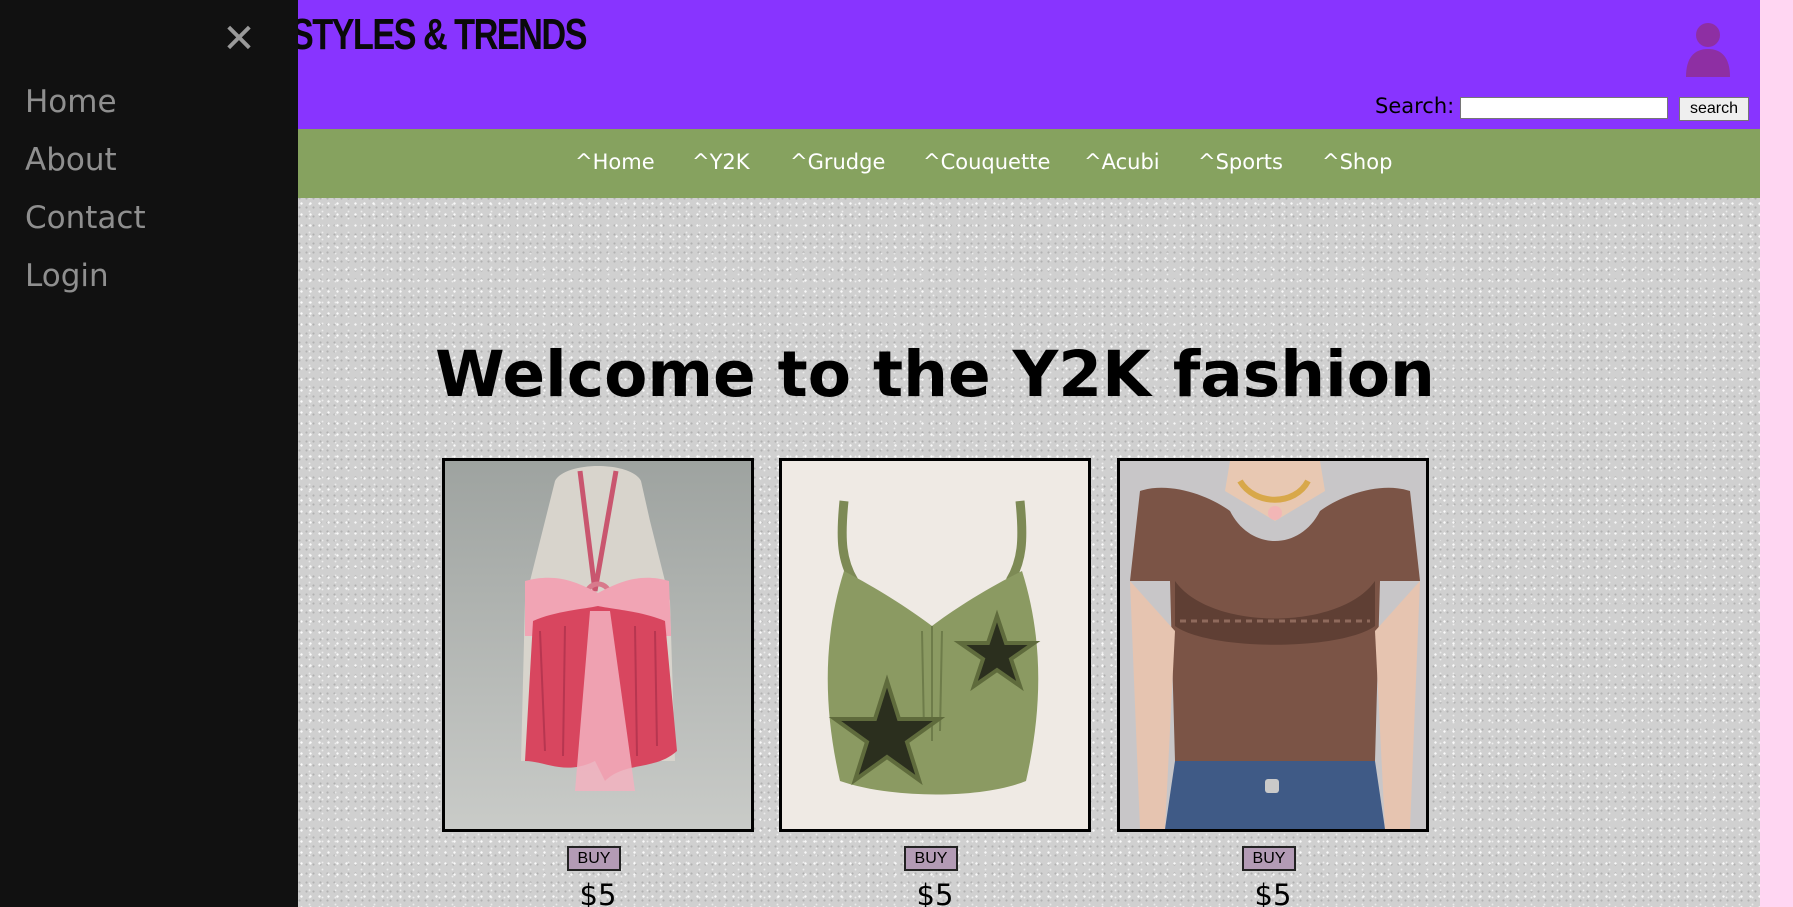 This screenshot has width=1793, height=907. What do you see at coordinates (986, 162) in the screenshot?
I see `nav-item-couquette: ^Couquette` at bounding box center [986, 162].